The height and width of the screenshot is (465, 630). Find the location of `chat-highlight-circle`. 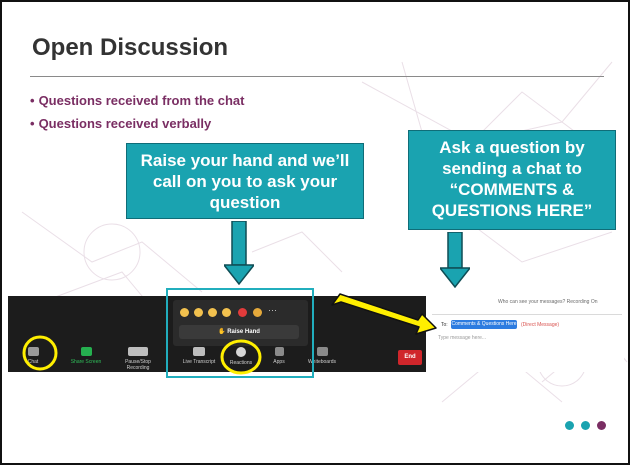

chat-highlight-circle is located at coordinates (40, 353).